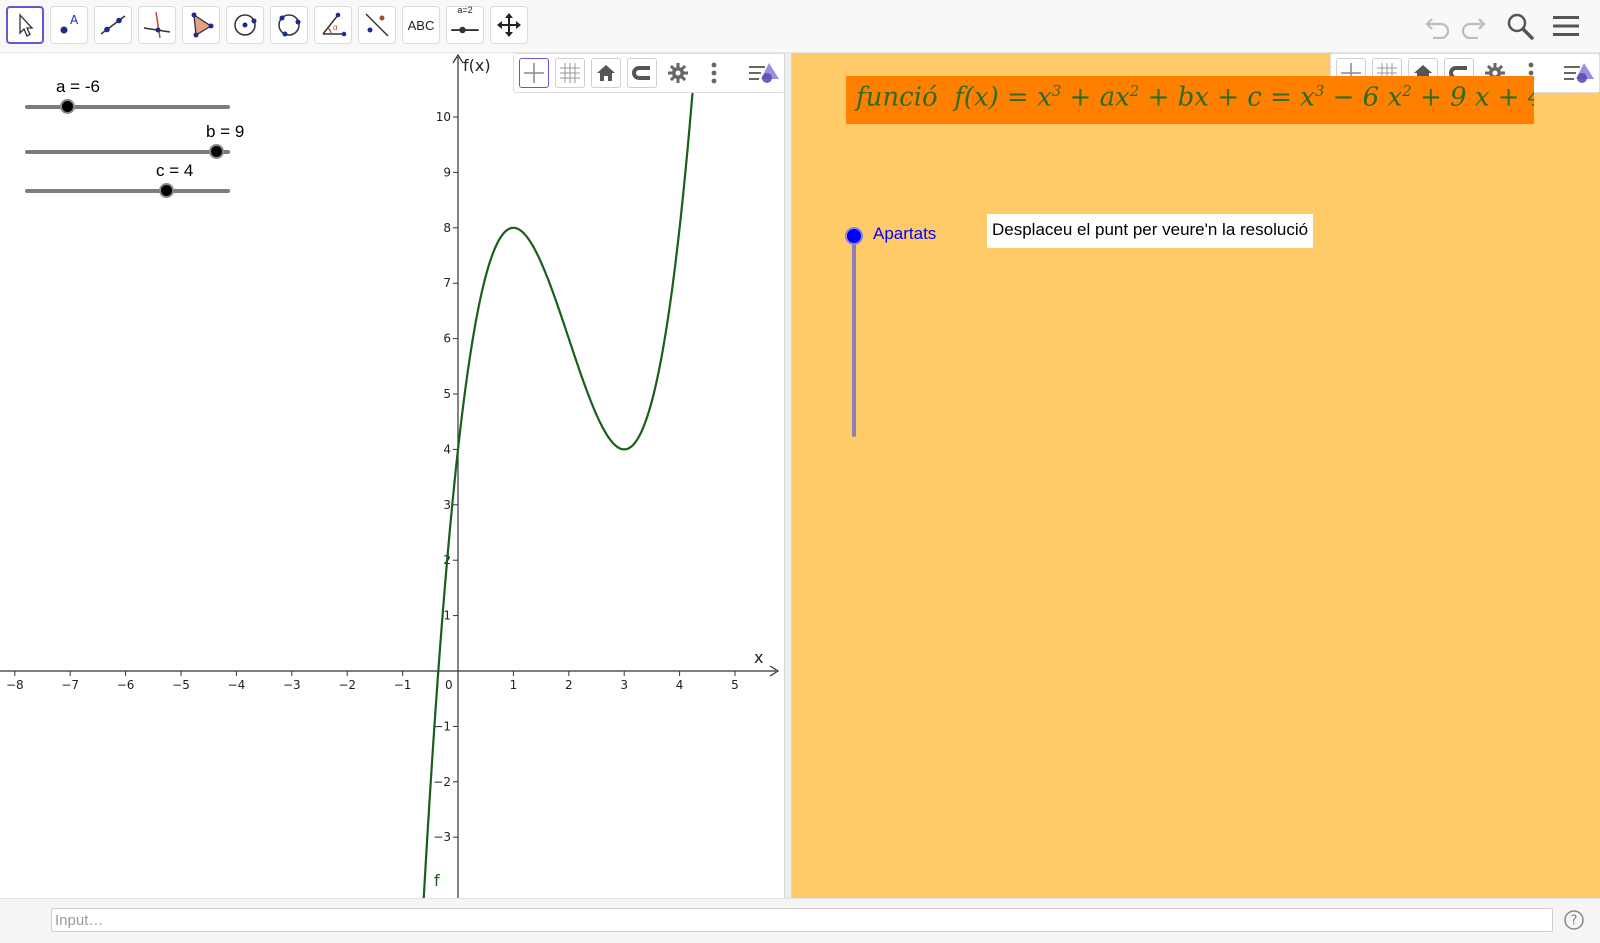  Describe the element at coordinates (1363, 97) in the screenshot. I see `formula-part: − 6 x` at that location.